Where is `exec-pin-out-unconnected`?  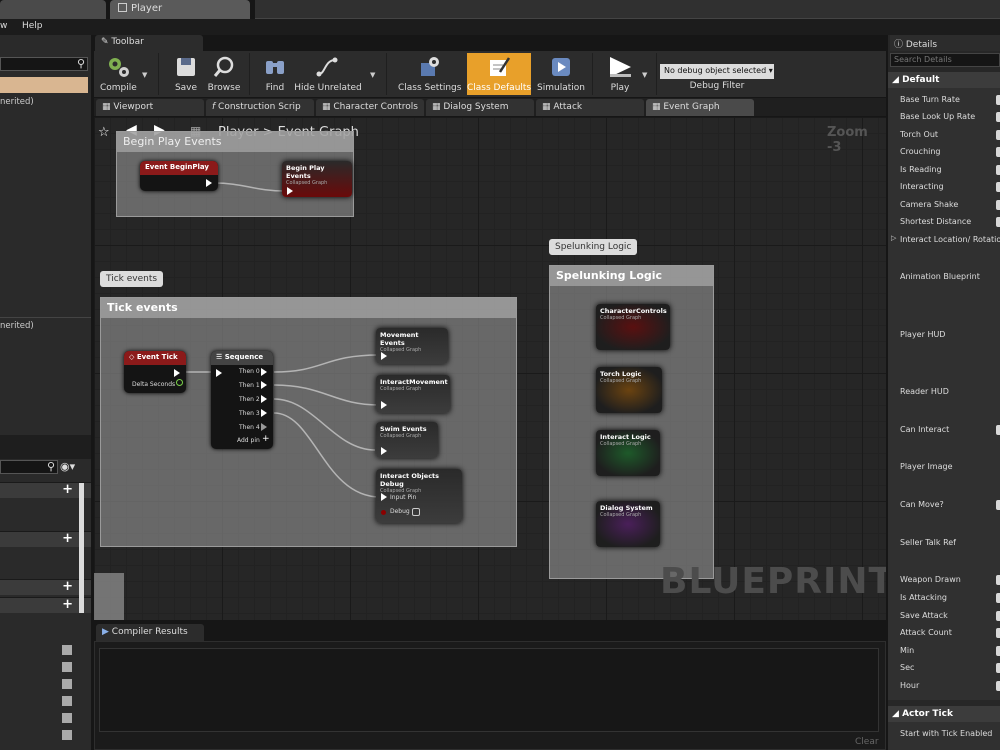 exec-pin-out-unconnected is located at coordinates (264, 427).